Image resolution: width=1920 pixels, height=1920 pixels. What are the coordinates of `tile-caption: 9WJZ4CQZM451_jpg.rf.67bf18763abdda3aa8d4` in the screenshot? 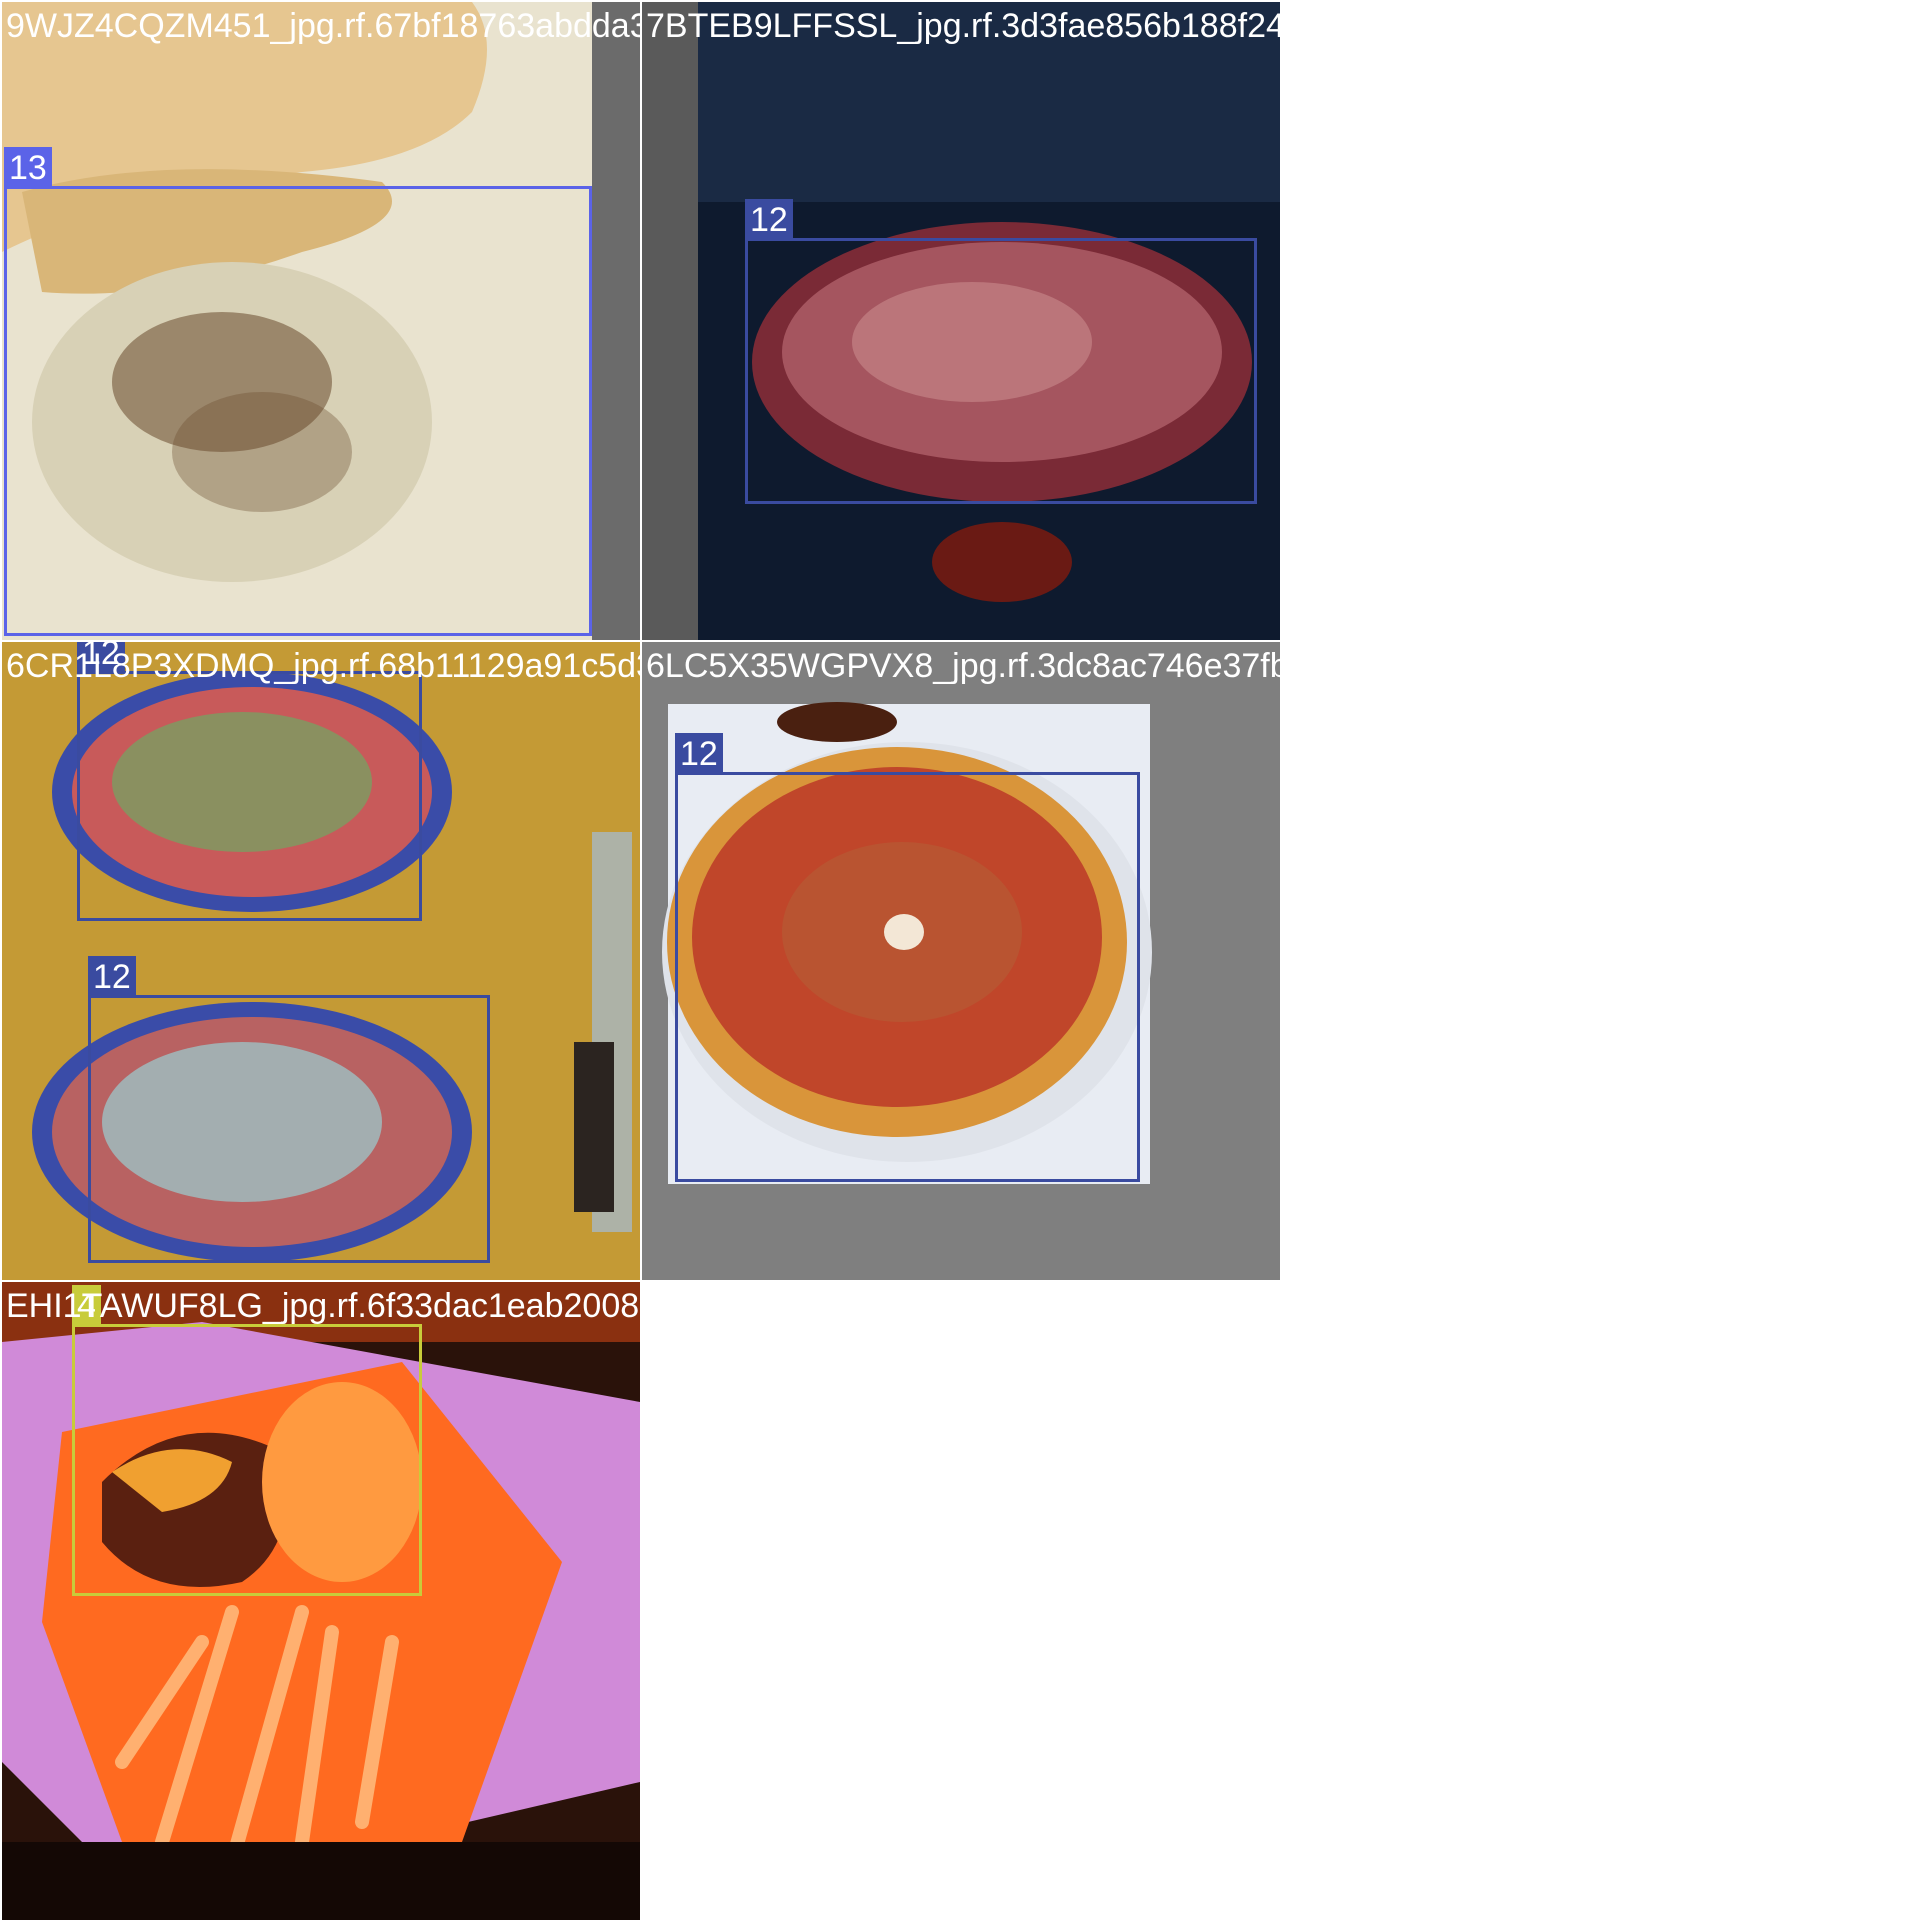 It's located at (323, 26).